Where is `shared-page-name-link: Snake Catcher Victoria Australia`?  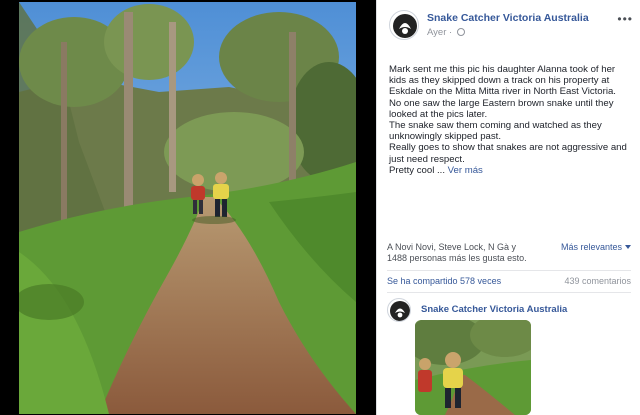
shared-page-name-link: Snake Catcher Victoria Australia is located at coordinates (494, 309).